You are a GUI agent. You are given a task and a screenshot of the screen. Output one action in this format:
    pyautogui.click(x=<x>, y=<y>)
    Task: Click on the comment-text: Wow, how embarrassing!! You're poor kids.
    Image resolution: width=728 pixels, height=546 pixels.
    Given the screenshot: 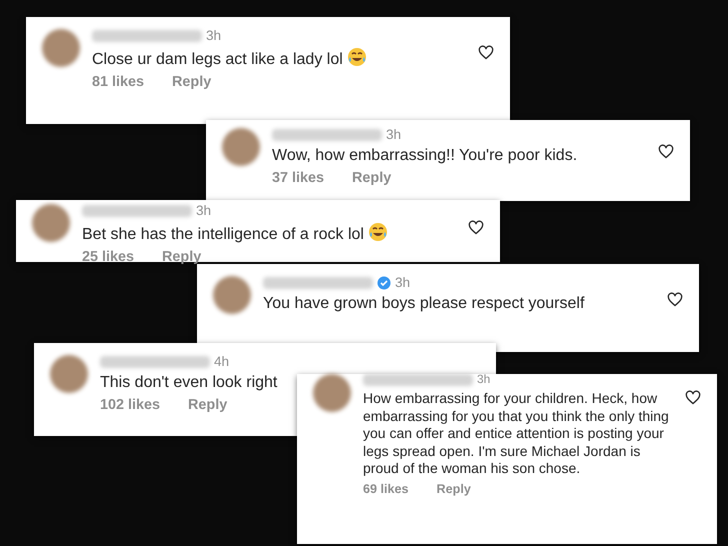 What is the action you would take?
    pyautogui.click(x=425, y=156)
    